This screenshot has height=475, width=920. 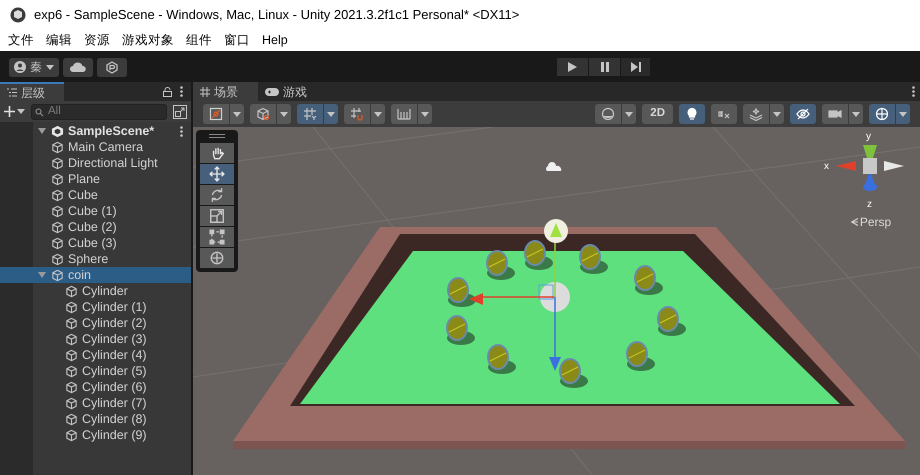 What do you see at coordinates (114, 339) in the screenshot?
I see `object-name: Cylinder (3)` at bounding box center [114, 339].